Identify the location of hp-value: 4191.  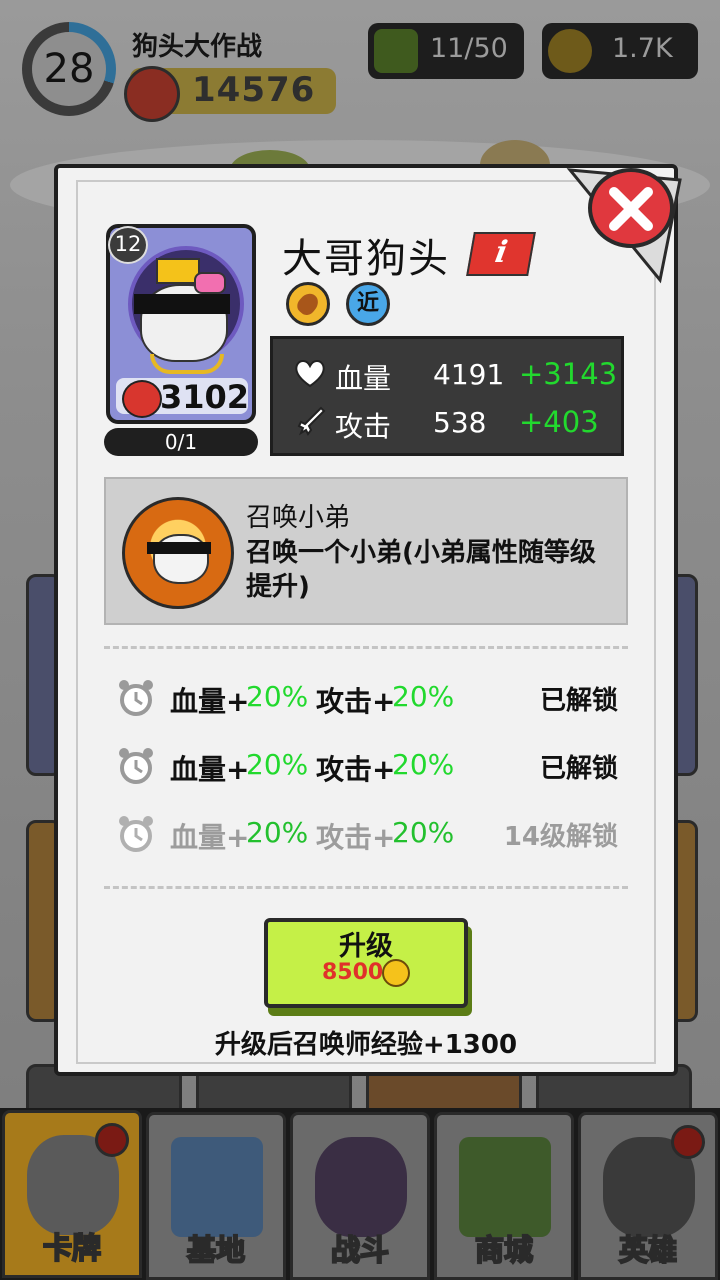
(469, 374).